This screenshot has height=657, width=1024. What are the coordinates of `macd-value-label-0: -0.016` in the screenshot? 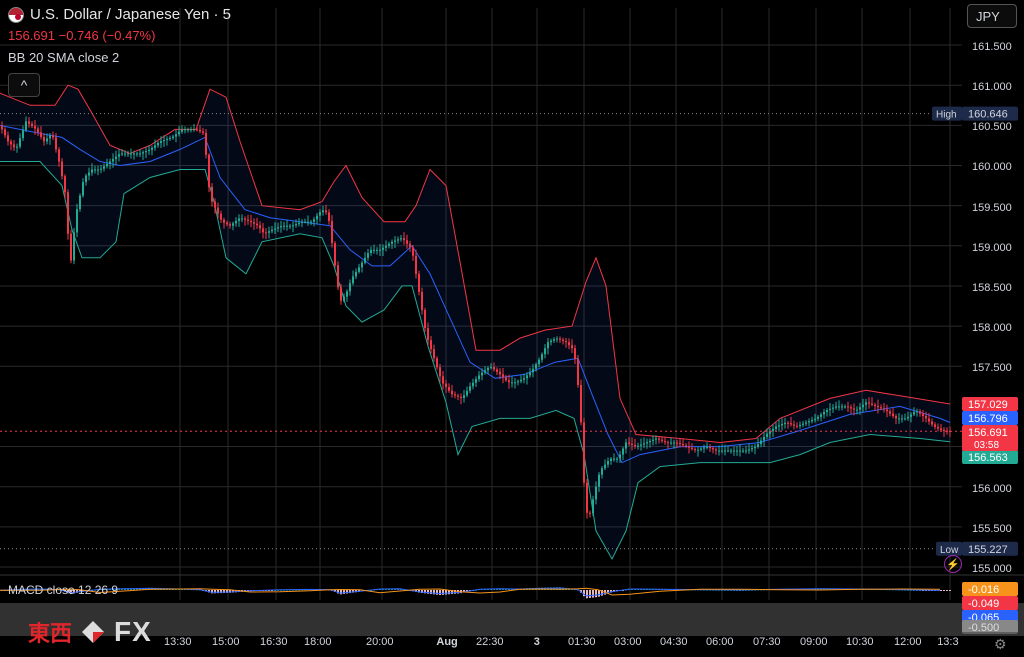 It's located at (983, 590).